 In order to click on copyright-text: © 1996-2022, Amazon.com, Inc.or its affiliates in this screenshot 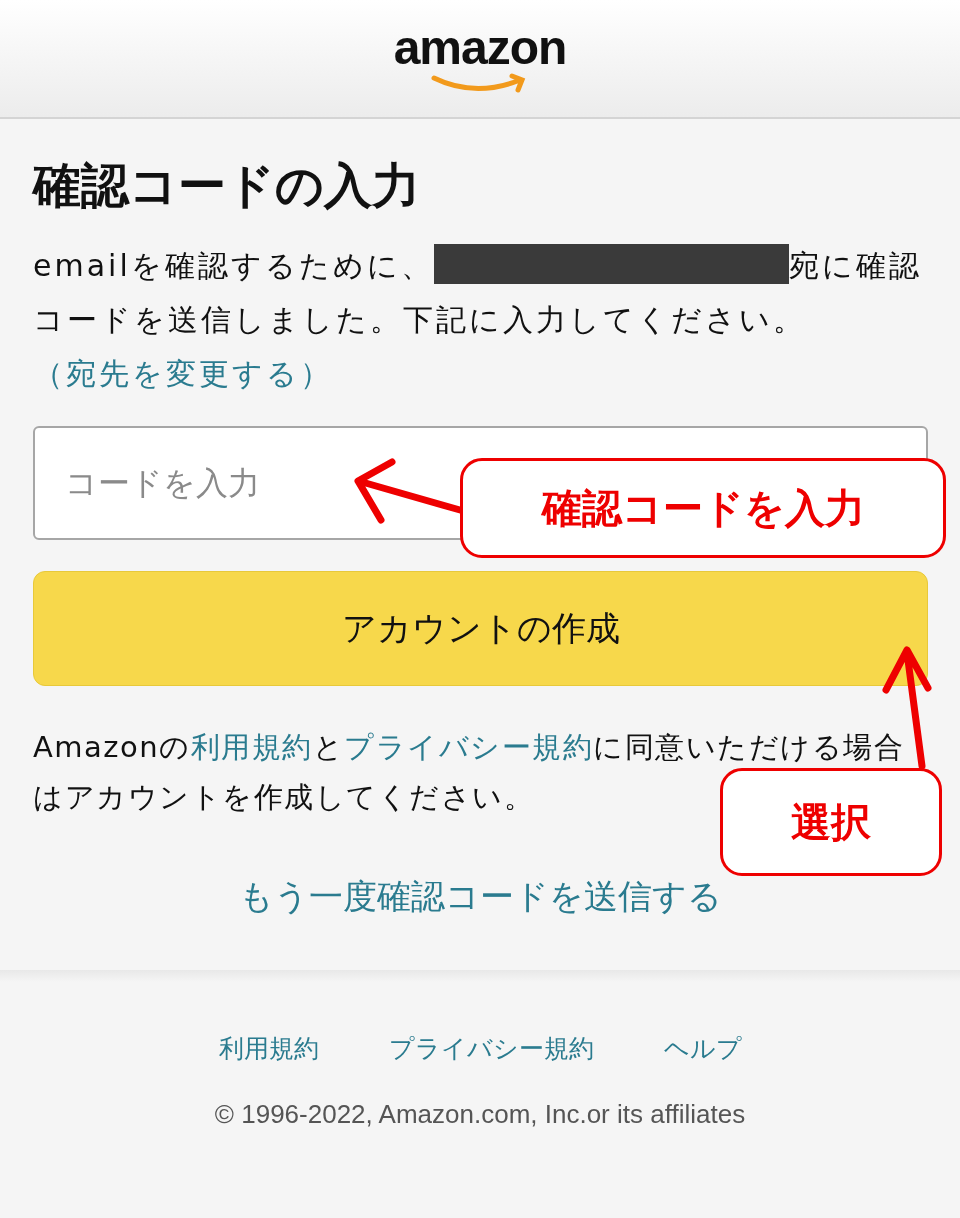, I will do `click(480, 1114)`.